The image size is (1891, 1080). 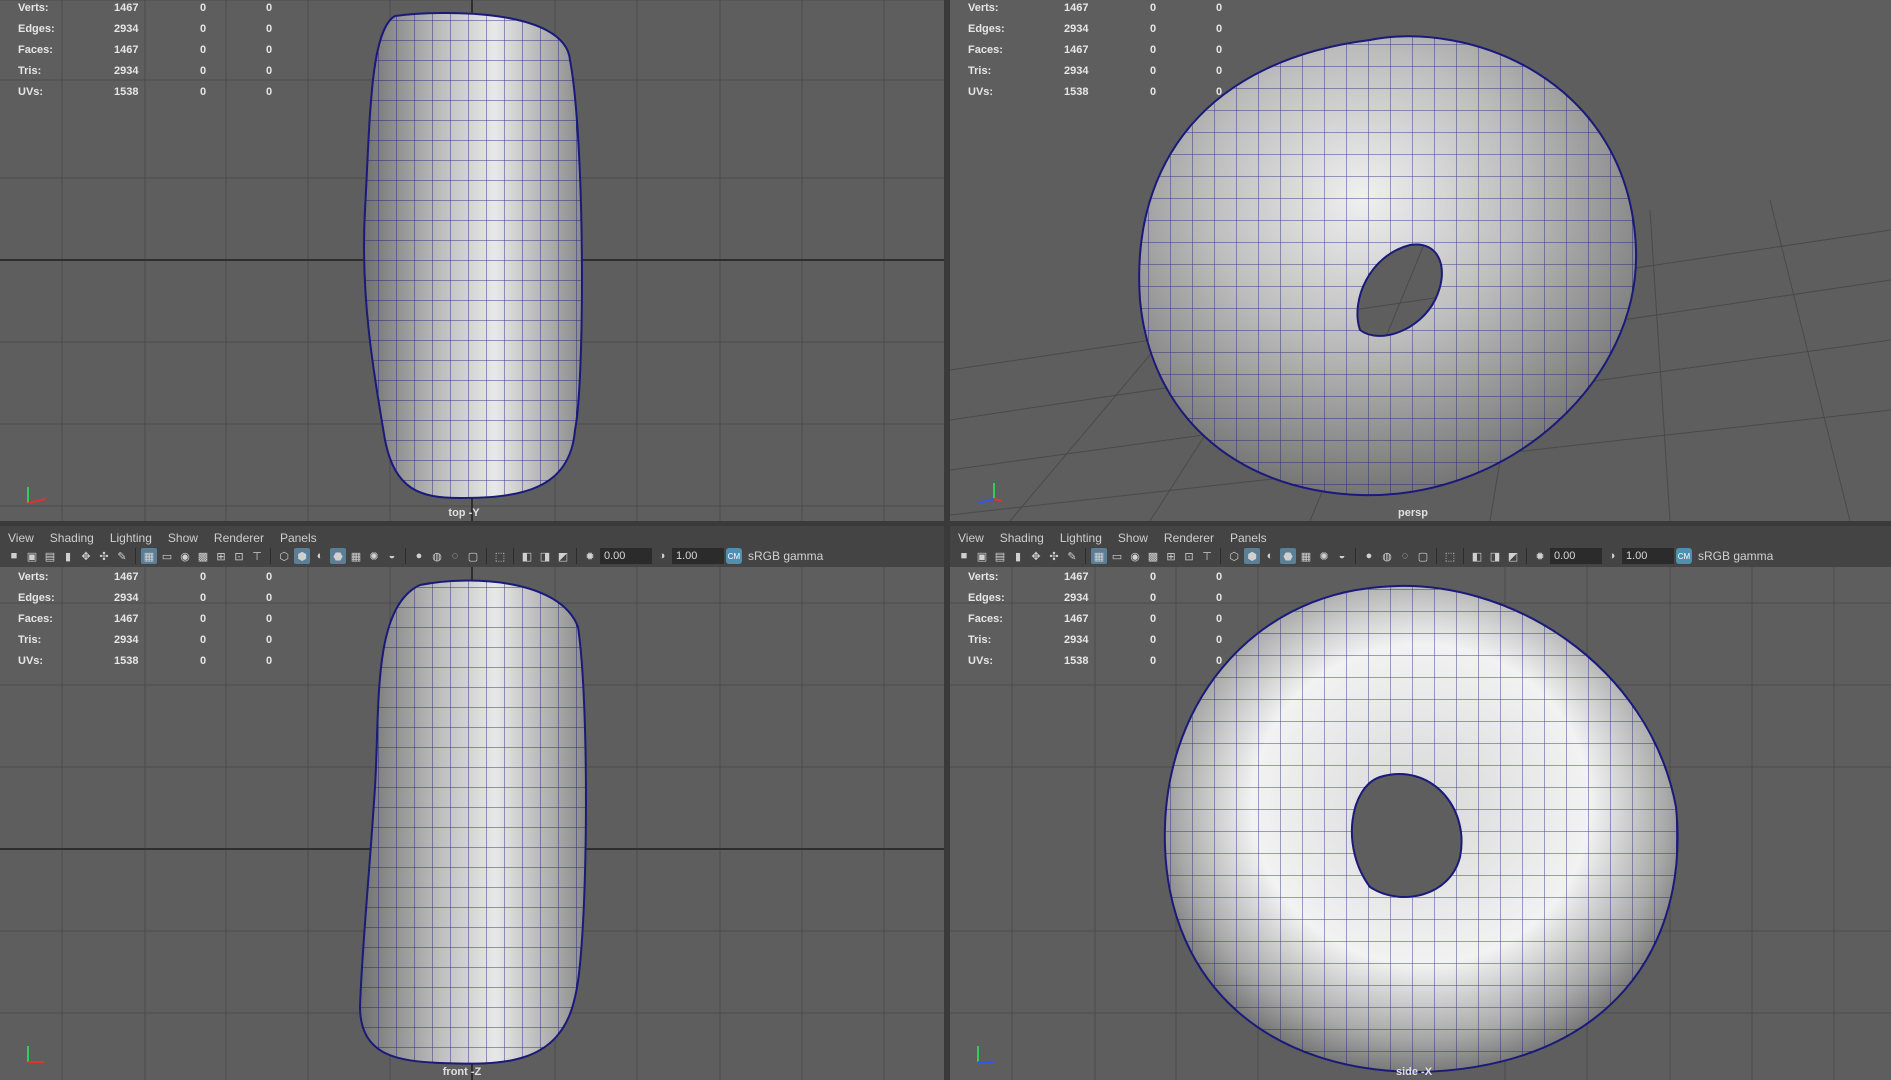 I want to click on hud-row-uvs: UVs: 1538 0 0, so click(x=1095, y=661).